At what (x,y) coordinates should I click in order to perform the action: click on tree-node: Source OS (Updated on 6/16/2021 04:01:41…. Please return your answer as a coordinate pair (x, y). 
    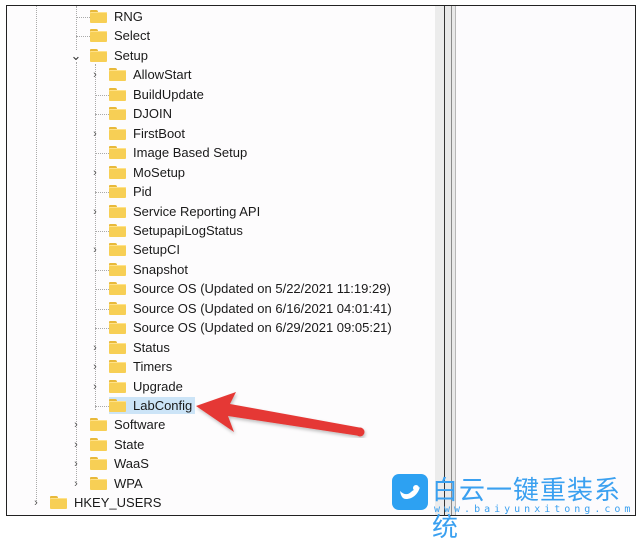
    Looking at the image, I should click on (252, 308).